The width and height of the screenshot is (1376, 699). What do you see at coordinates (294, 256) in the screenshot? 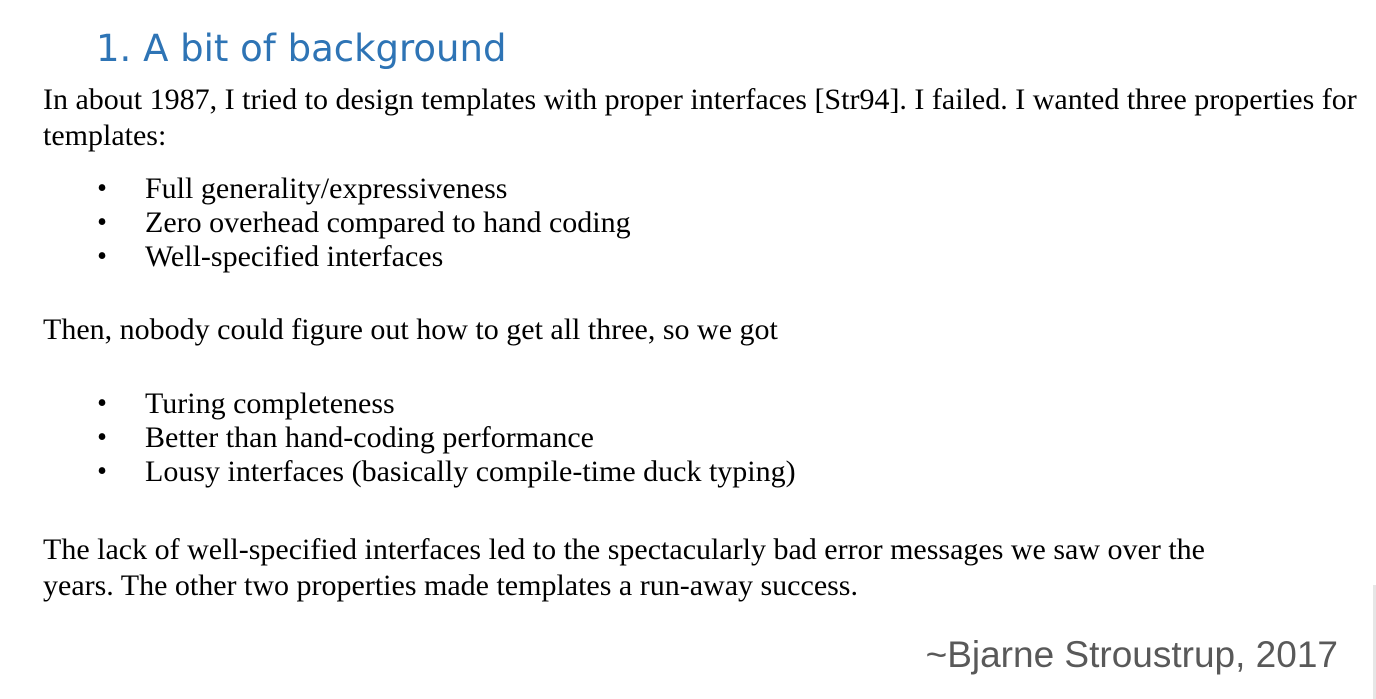
I see `list-item-text: Well-specified interfaces` at bounding box center [294, 256].